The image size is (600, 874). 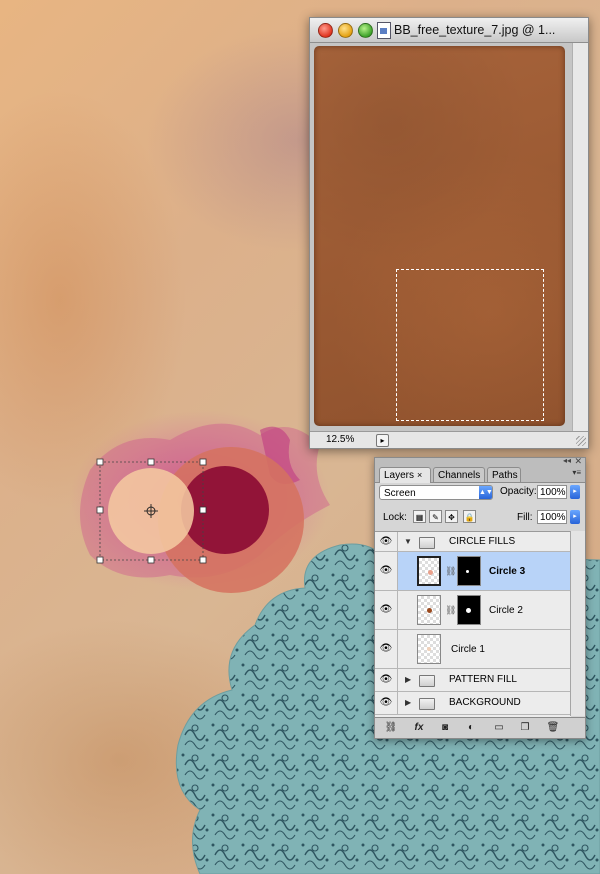 I want to click on lock-transparency-icon: ▦, so click(x=419, y=516).